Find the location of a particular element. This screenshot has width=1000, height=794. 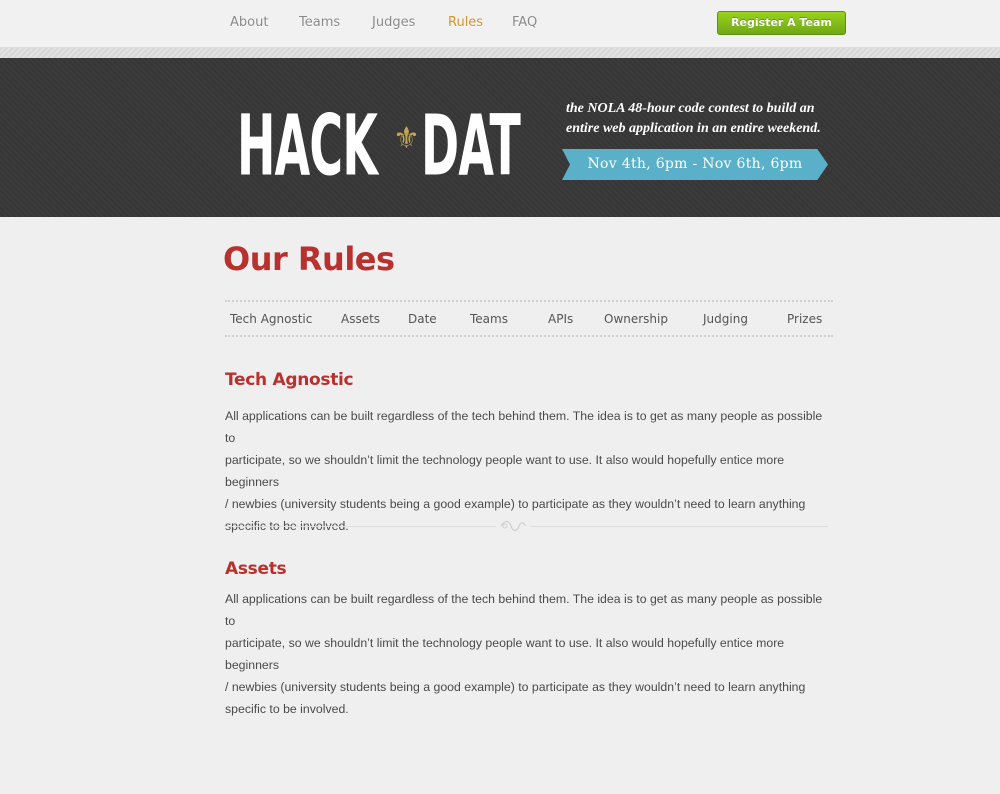

register-team-button: Register A Team is located at coordinates (781, 23).